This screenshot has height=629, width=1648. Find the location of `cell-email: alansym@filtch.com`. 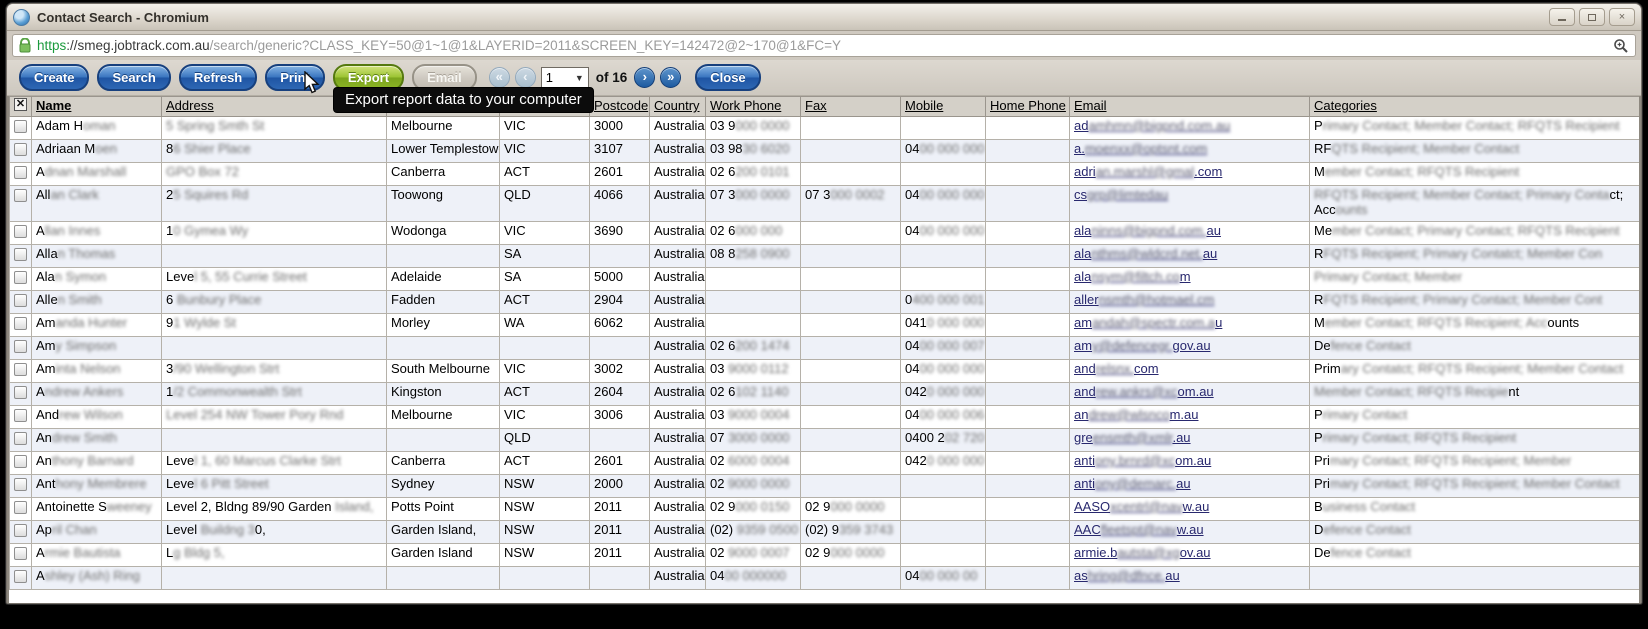

cell-email: alansym@filtch.com is located at coordinates (1189, 279).